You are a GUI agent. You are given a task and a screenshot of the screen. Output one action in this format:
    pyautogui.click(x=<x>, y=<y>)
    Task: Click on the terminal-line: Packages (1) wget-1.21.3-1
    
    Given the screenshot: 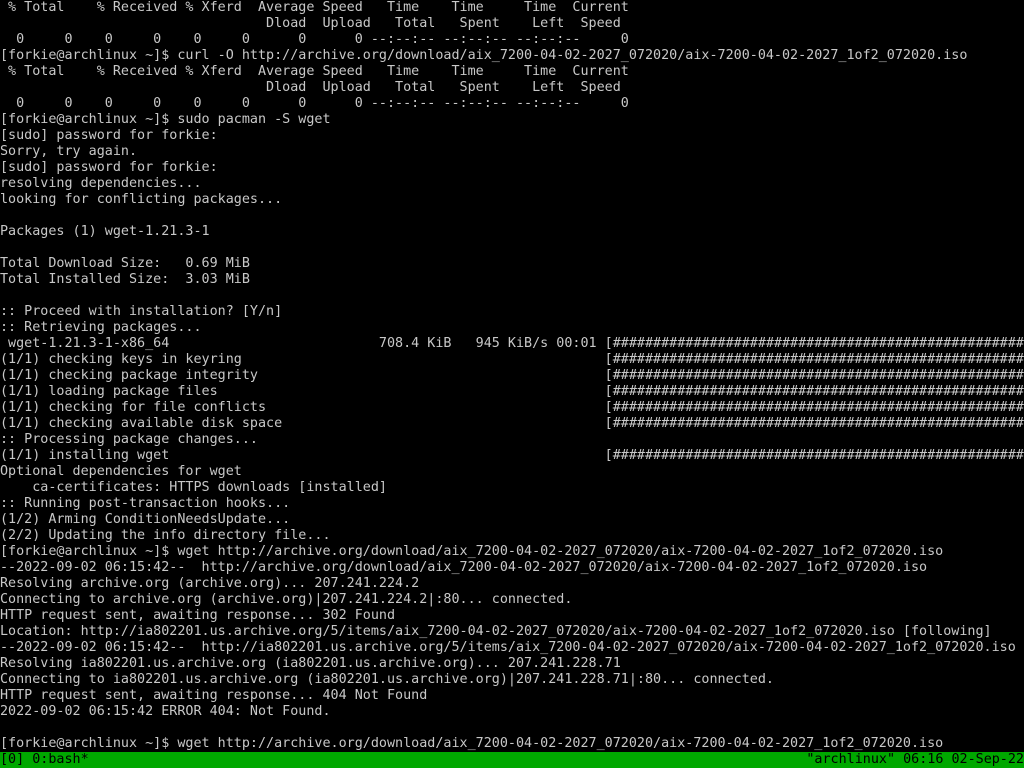 What is the action you would take?
    pyautogui.click(x=105, y=231)
    